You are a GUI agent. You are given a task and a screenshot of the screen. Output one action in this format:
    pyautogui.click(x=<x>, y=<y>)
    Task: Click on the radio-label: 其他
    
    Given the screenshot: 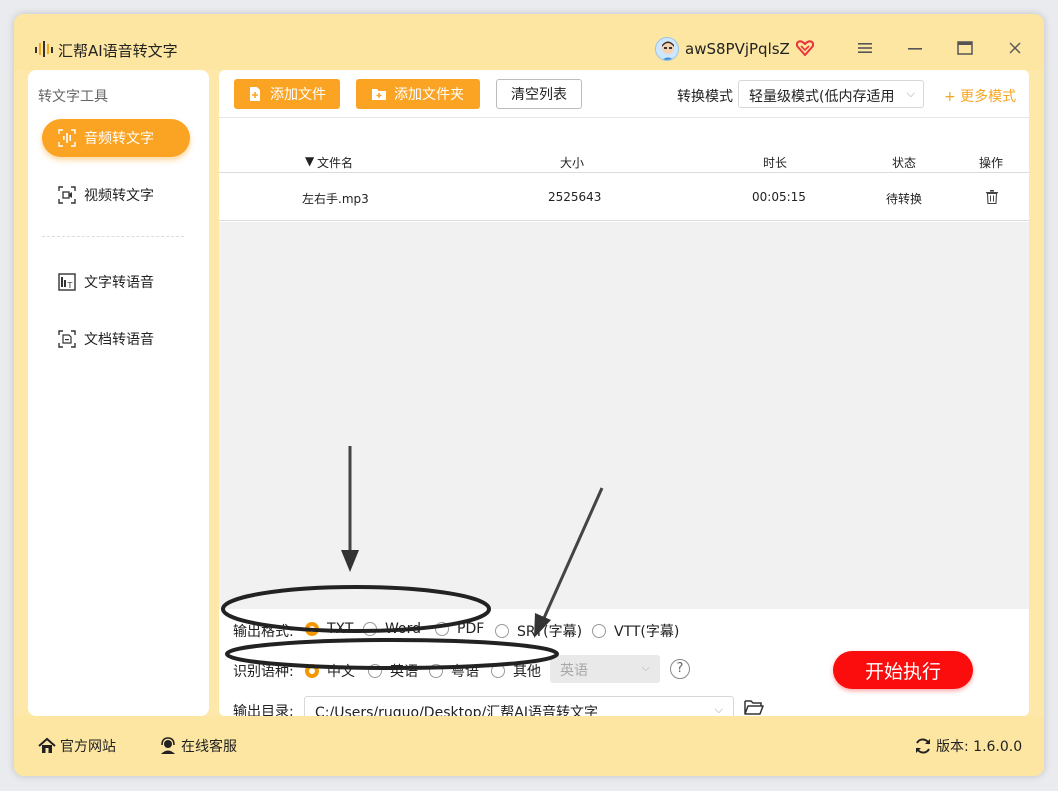 What is the action you would take?
    pyautogui.click(x=527, y=672)
    